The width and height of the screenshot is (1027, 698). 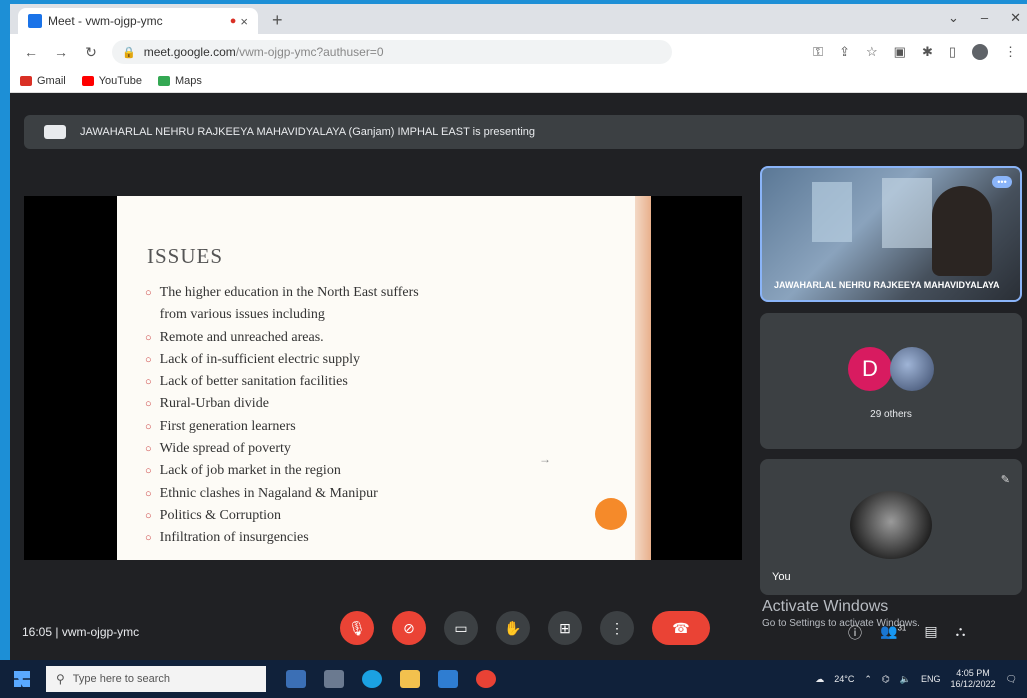 What do you see at coordinates (643, 378) in the screenshot?
I see `slide-edge-decoration` at bounding box center [643, 378].